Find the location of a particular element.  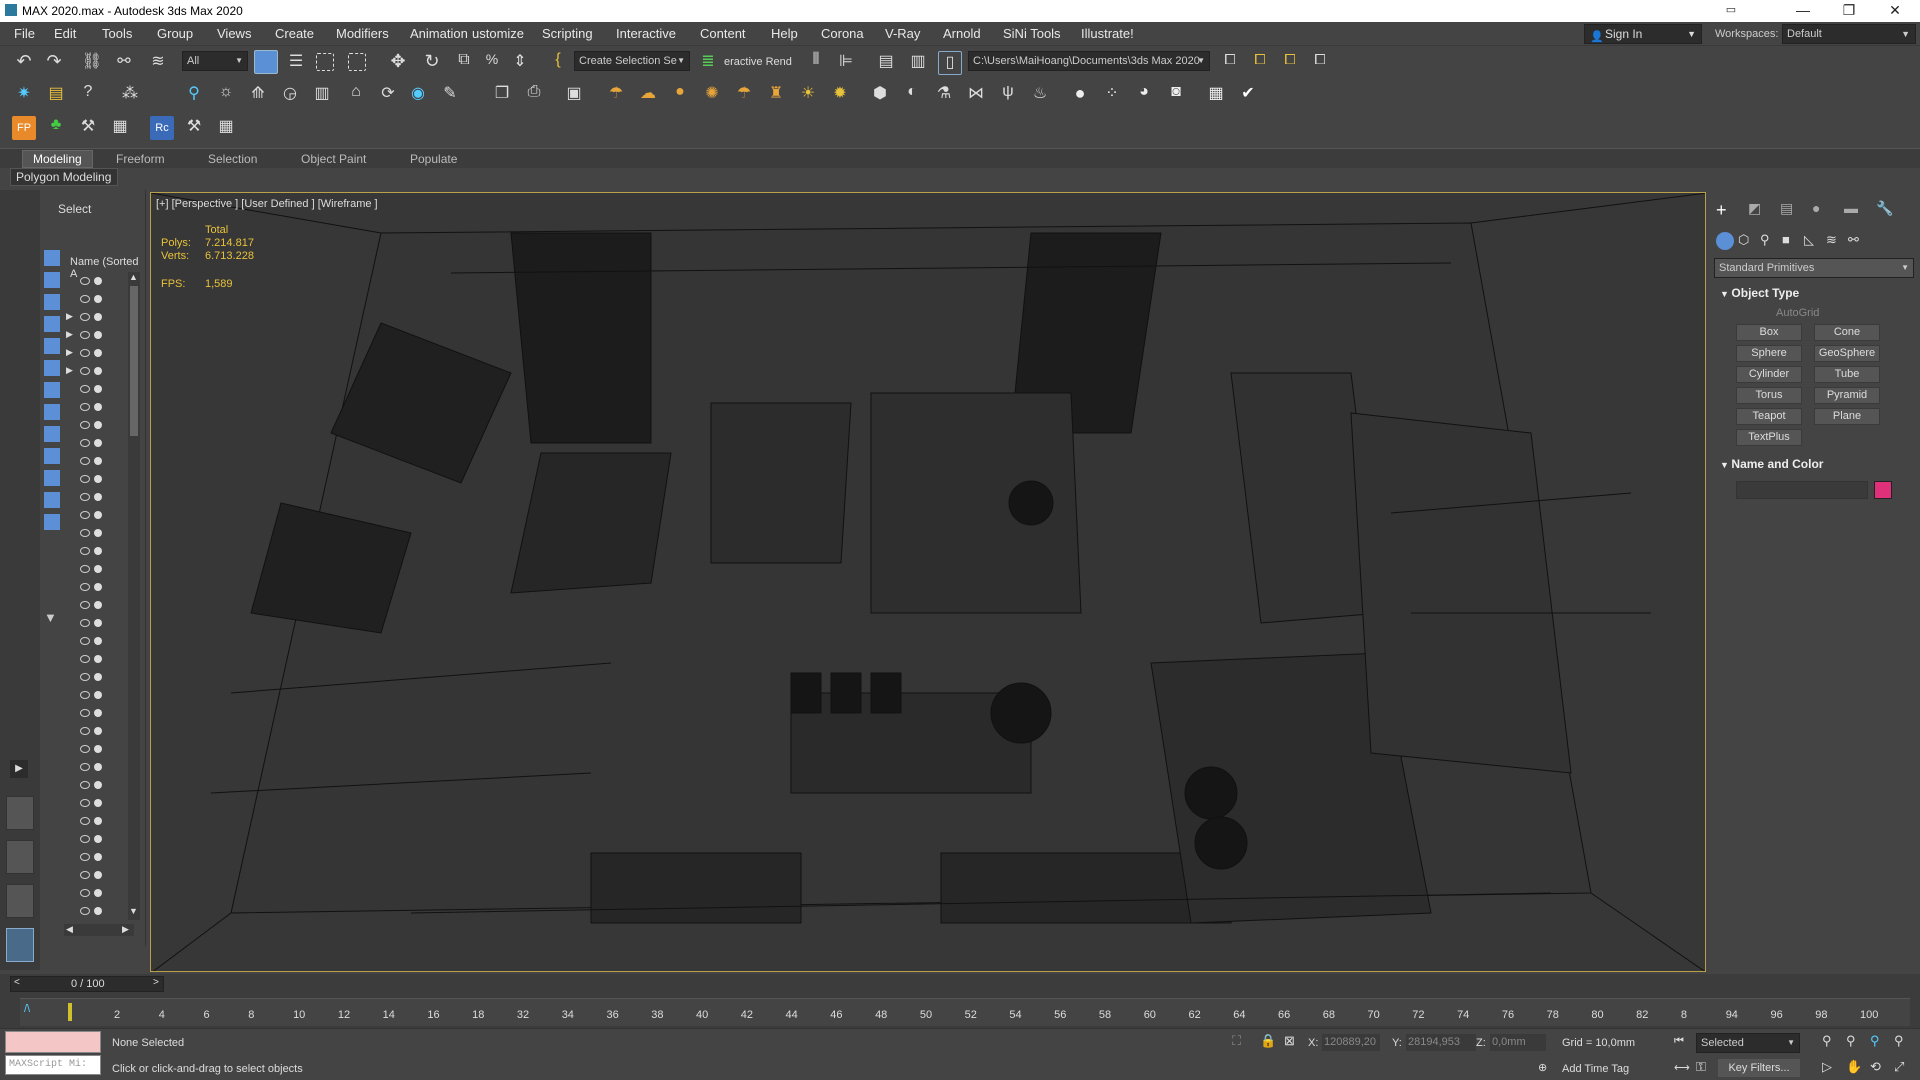

menu-modifiers: Modifiers is located at coordinates (362, 33).